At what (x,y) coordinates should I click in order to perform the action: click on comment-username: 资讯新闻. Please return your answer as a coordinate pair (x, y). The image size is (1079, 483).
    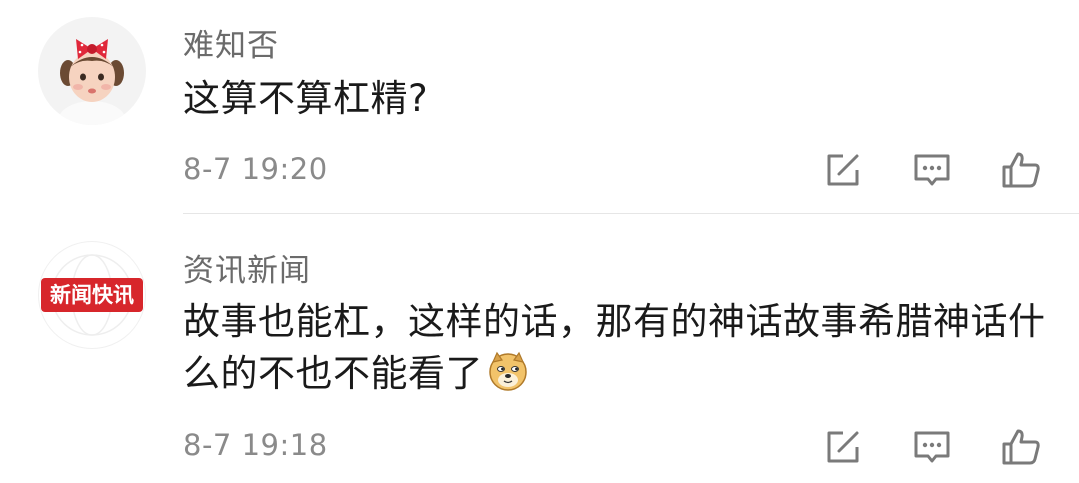
    Looking at the image, I should click on (247, 267).